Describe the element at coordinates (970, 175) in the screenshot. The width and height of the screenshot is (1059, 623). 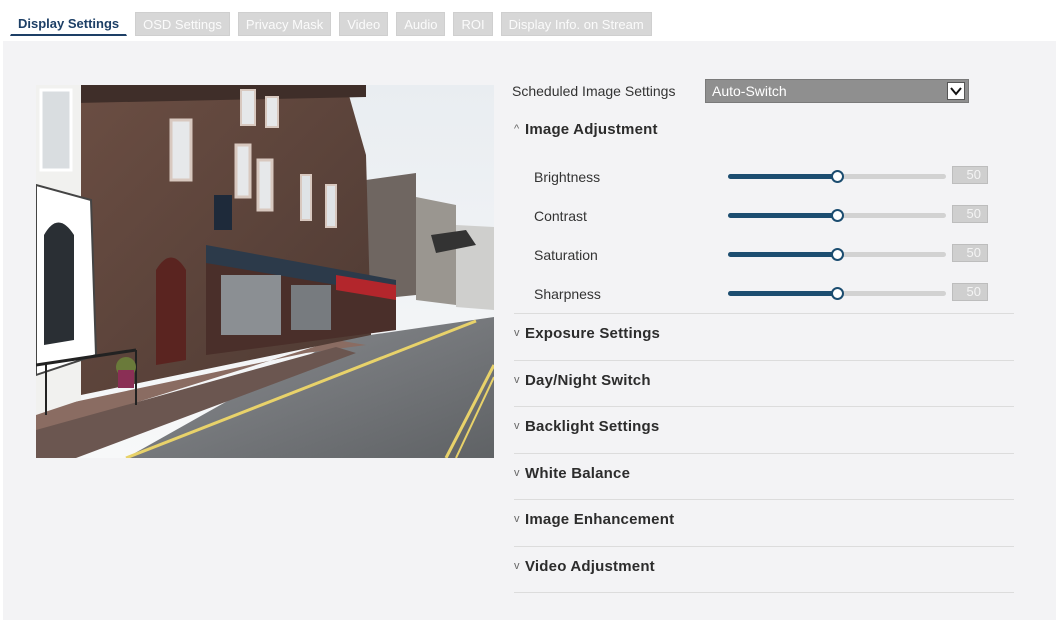
I see `brightness-value: 50` at that location.